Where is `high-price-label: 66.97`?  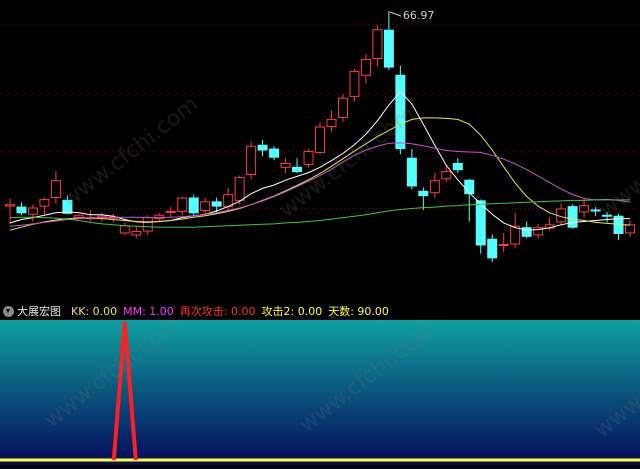
high-price-label: 66.97 is located at coordinates (419, 15).